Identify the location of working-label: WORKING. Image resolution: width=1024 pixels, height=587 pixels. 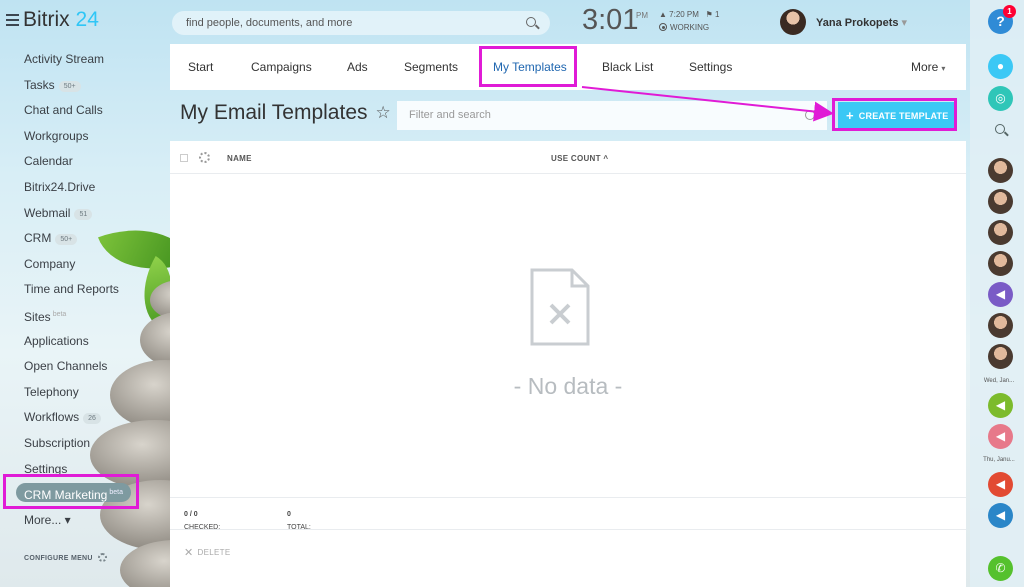
(690, 27).